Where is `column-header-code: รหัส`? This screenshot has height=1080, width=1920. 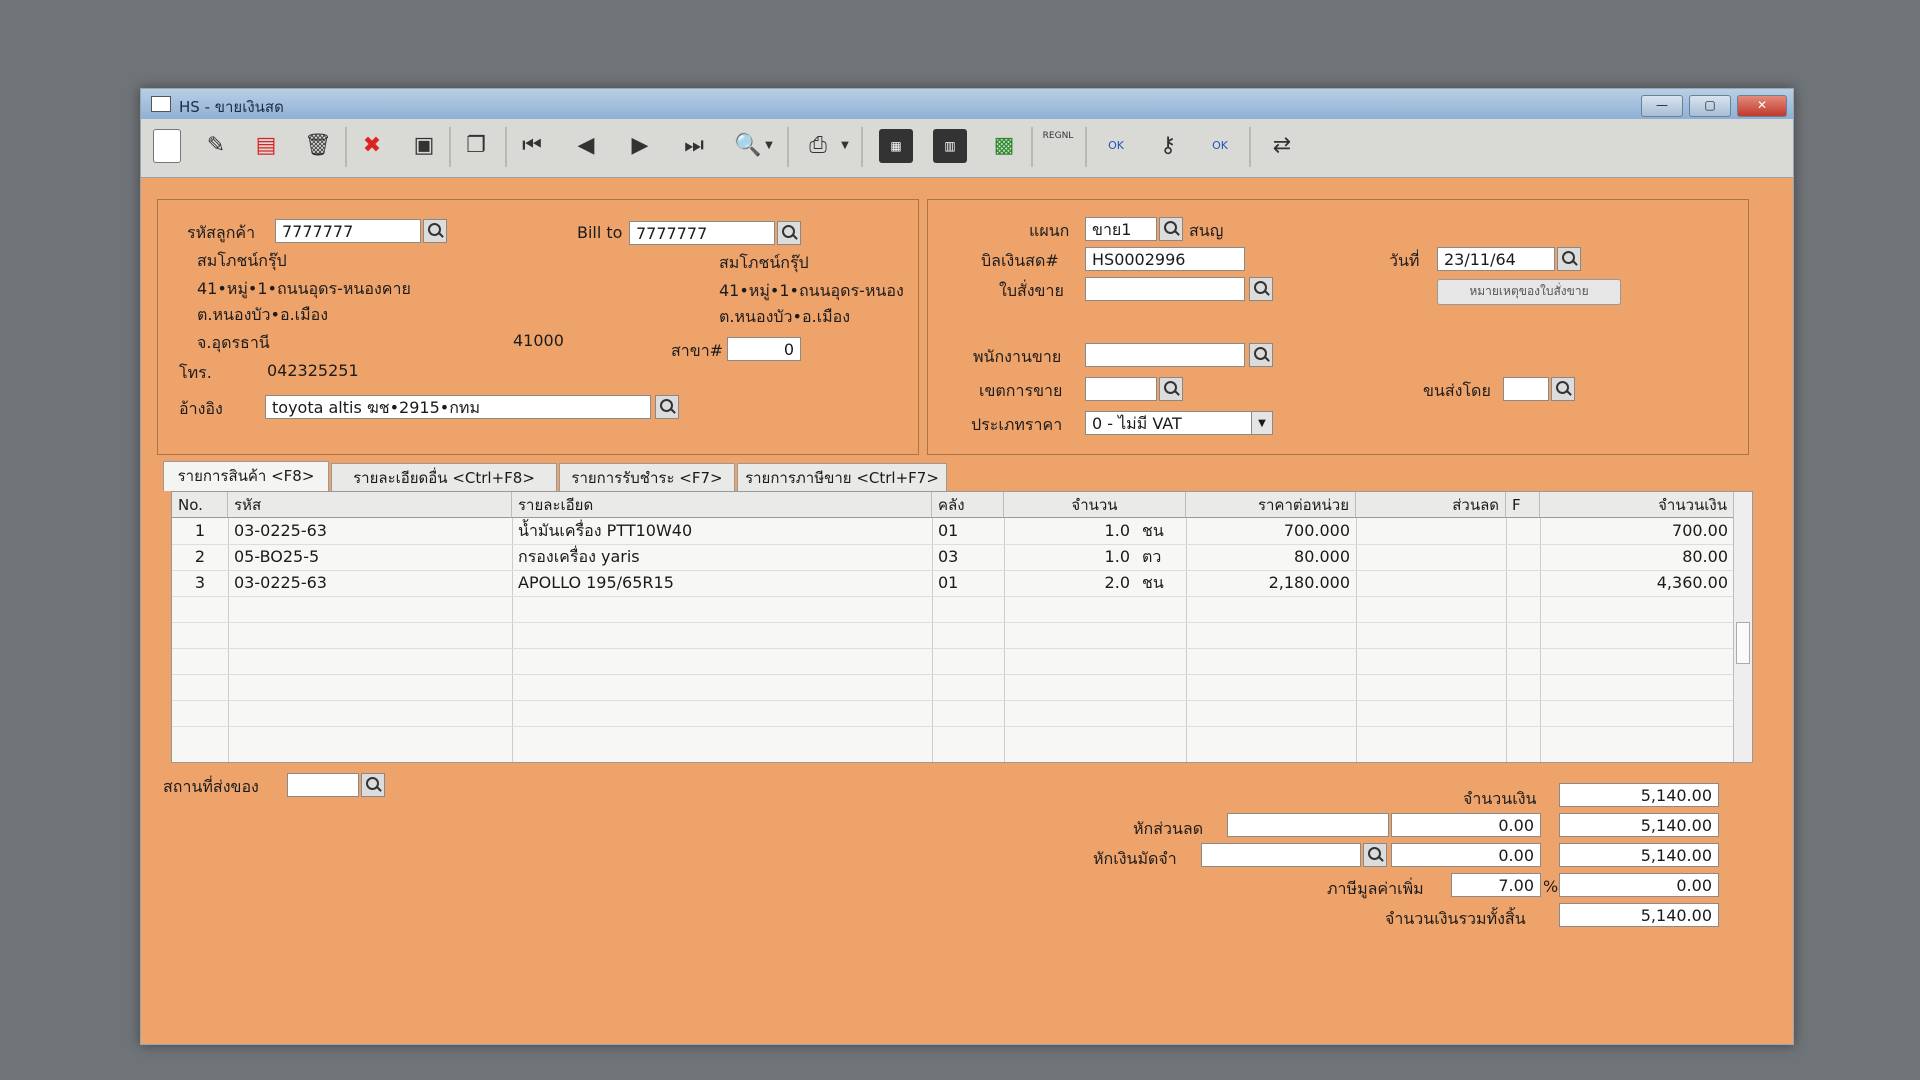
column-header-code: รหัส is located at coordinates (370, 505).